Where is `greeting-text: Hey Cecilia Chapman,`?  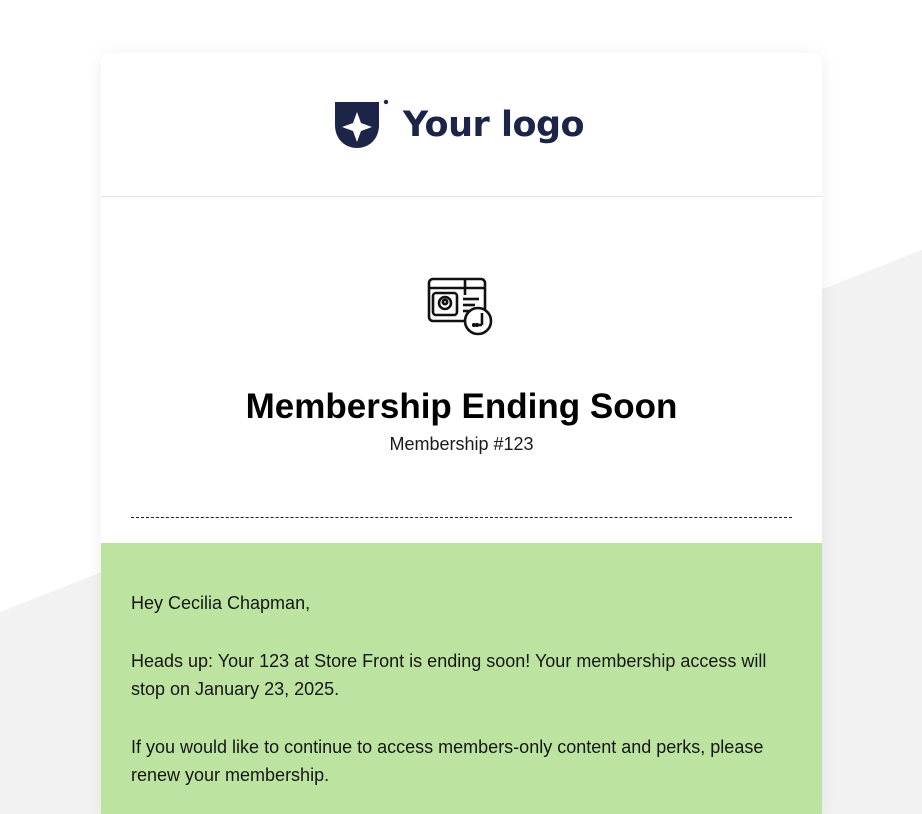
greeting-text: Hey Cecilia Chapman, is located at coordinates (221, 603).